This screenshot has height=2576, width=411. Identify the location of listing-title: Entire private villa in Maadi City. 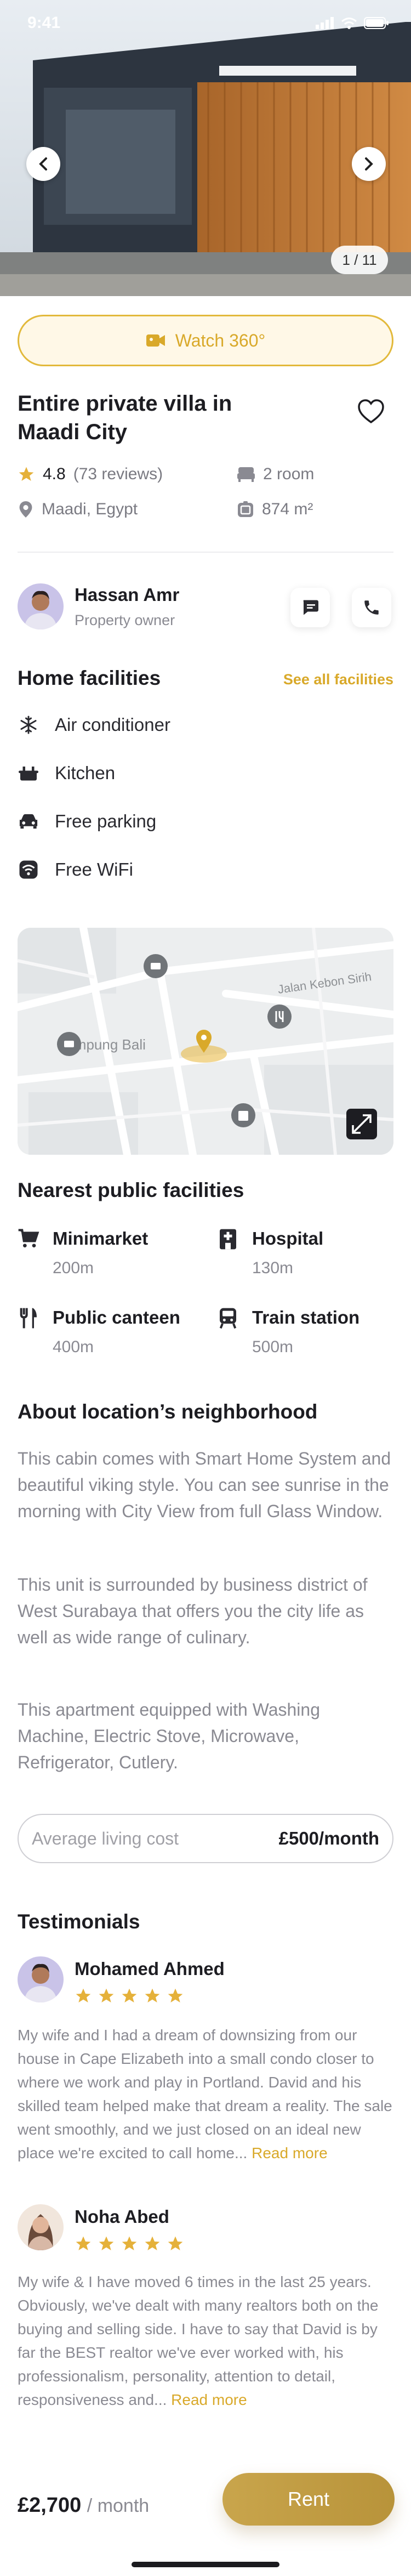
(125, 418).